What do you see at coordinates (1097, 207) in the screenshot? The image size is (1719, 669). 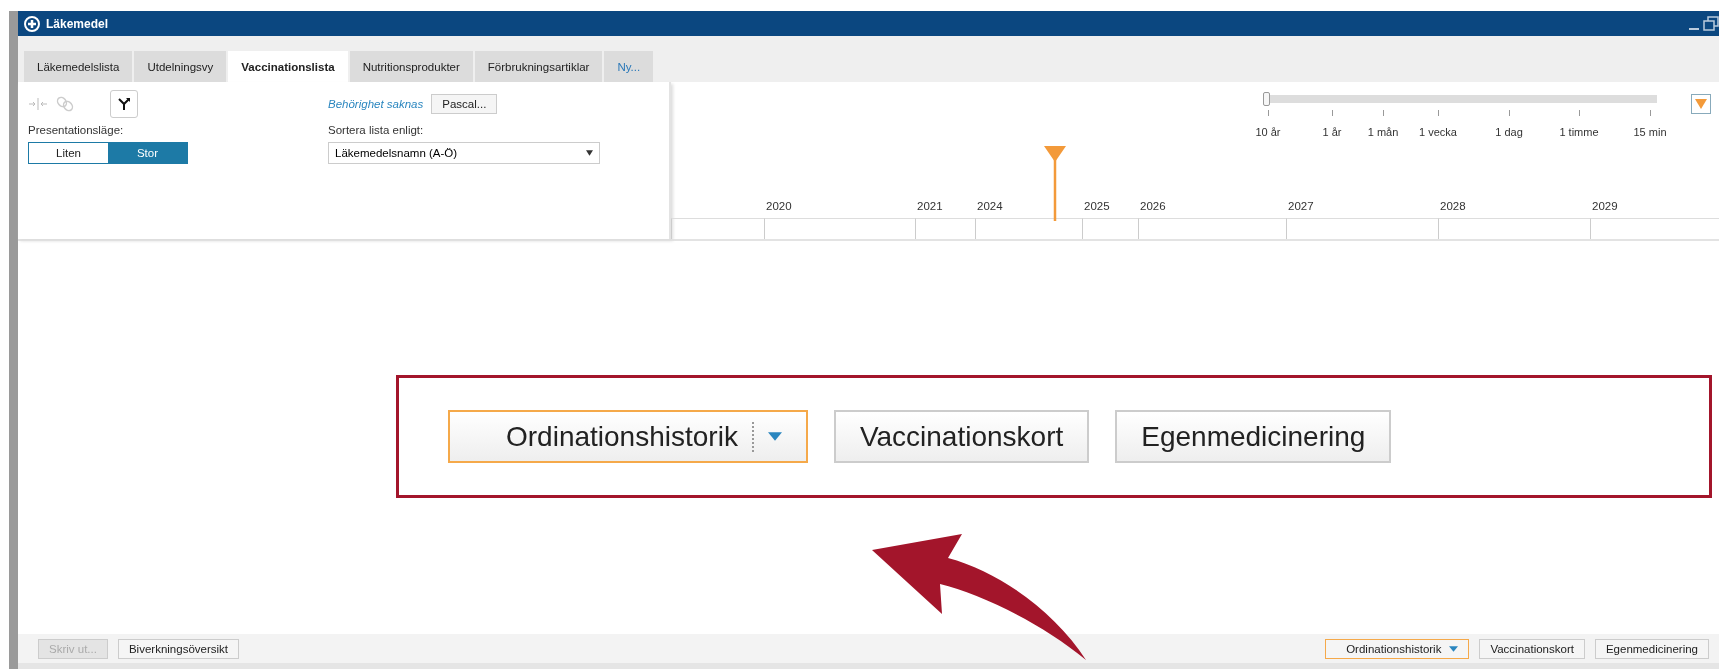 I see `year-label: 2025` at bounding box center [1097, 207].